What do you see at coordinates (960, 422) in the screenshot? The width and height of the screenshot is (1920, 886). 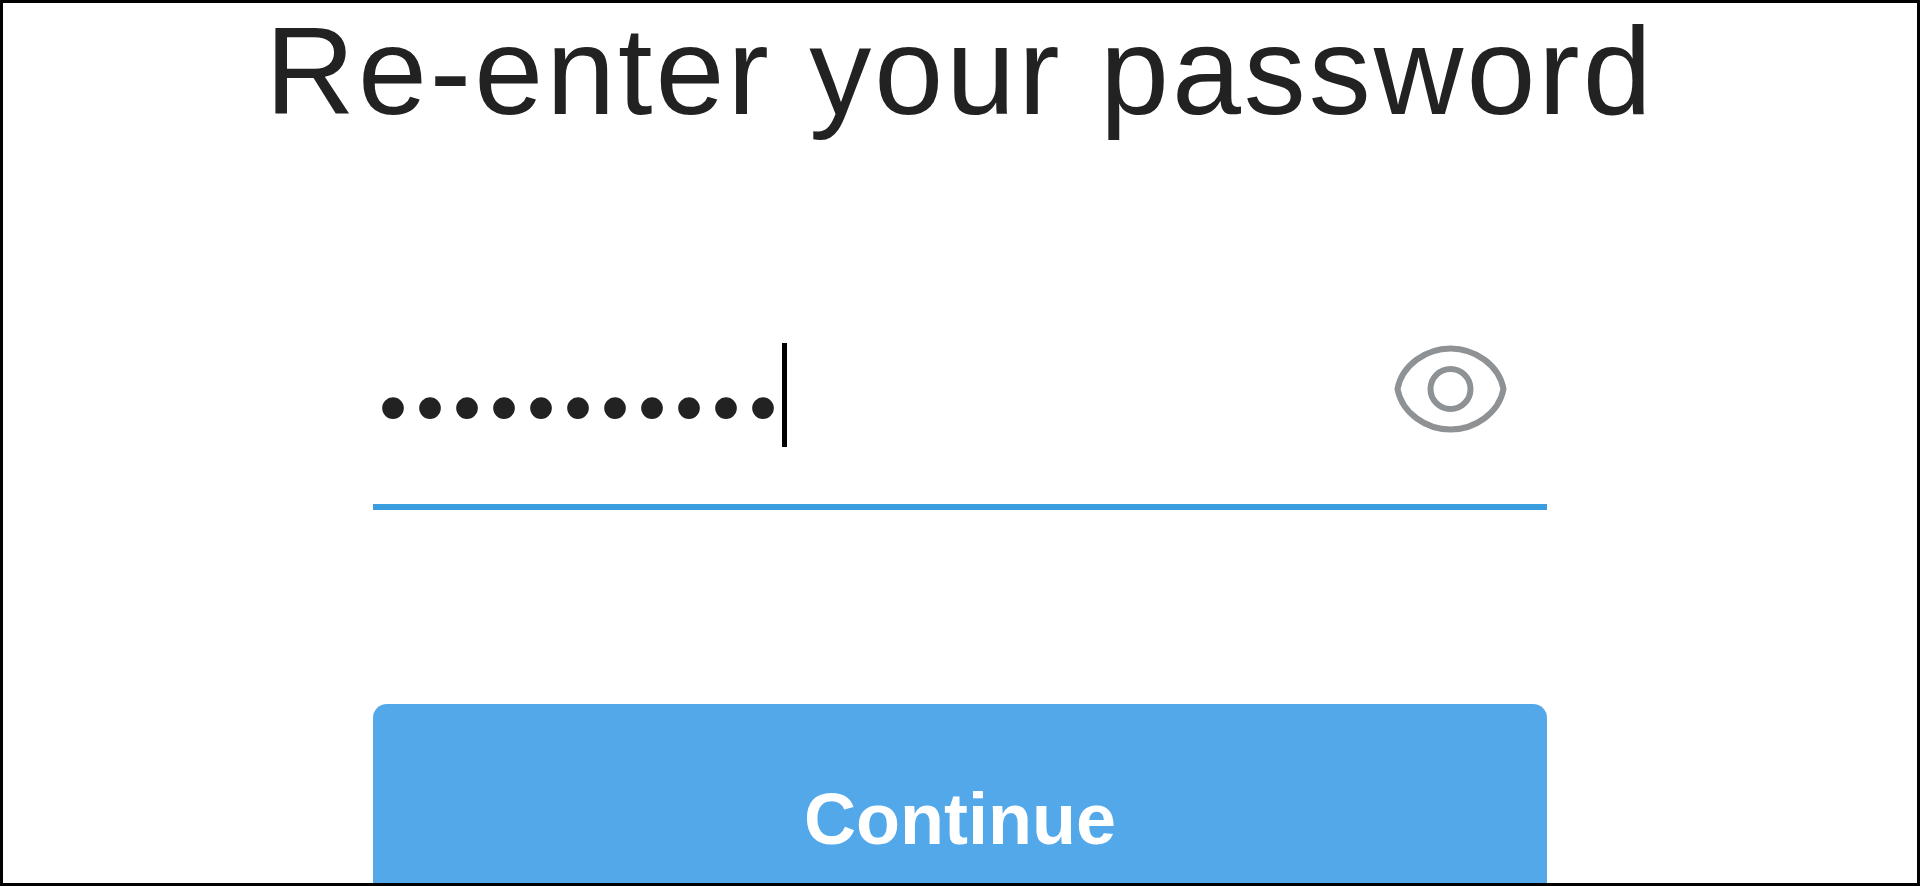 I see `password-field: •••••••••••` at bounding box center [960, 422].